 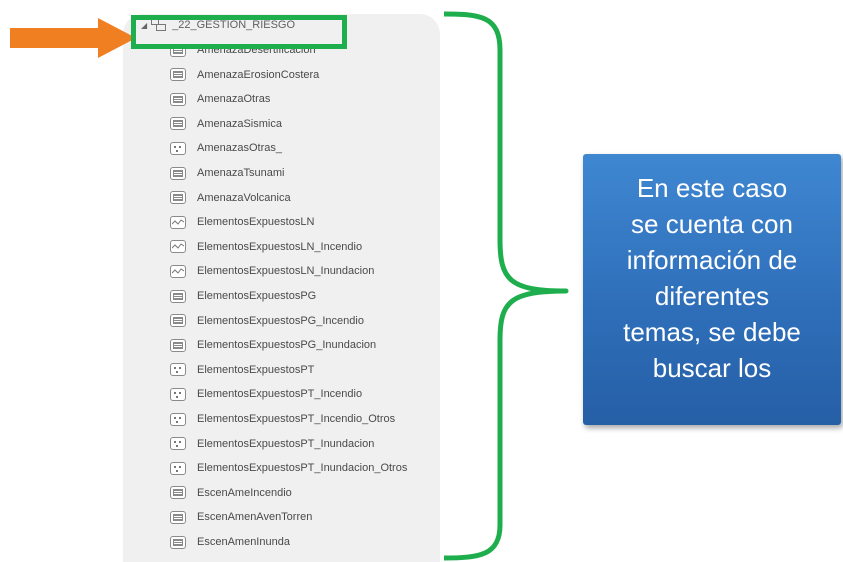 I want to click on layer-item: AmenazaTsunami, so click(x=227, y=173).